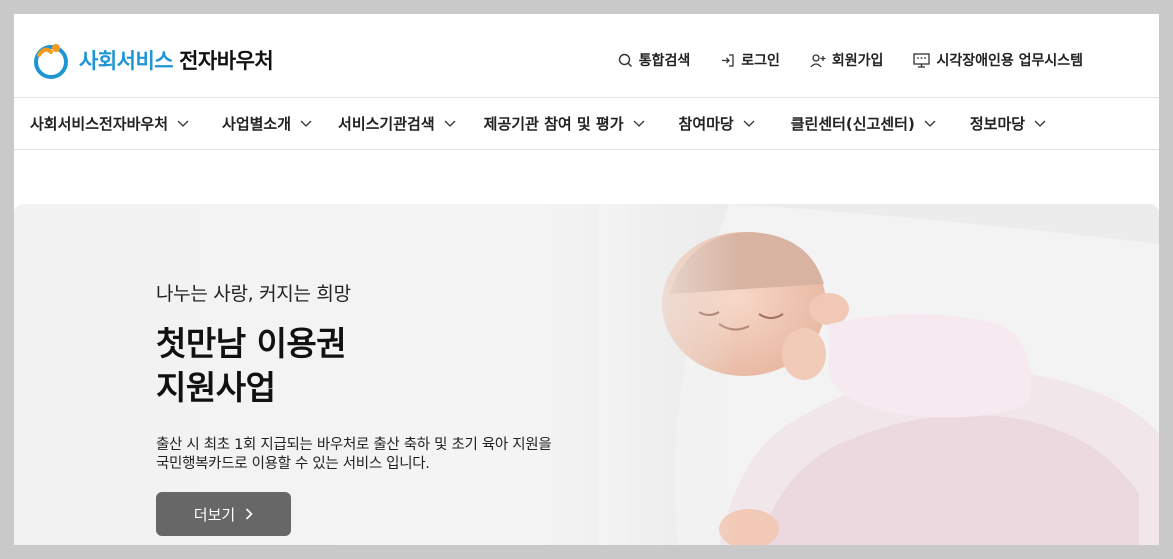  What do you see at coordinates (625, 60) in the screenshot?
I see `search-icon` at bounding box center [625, 60].